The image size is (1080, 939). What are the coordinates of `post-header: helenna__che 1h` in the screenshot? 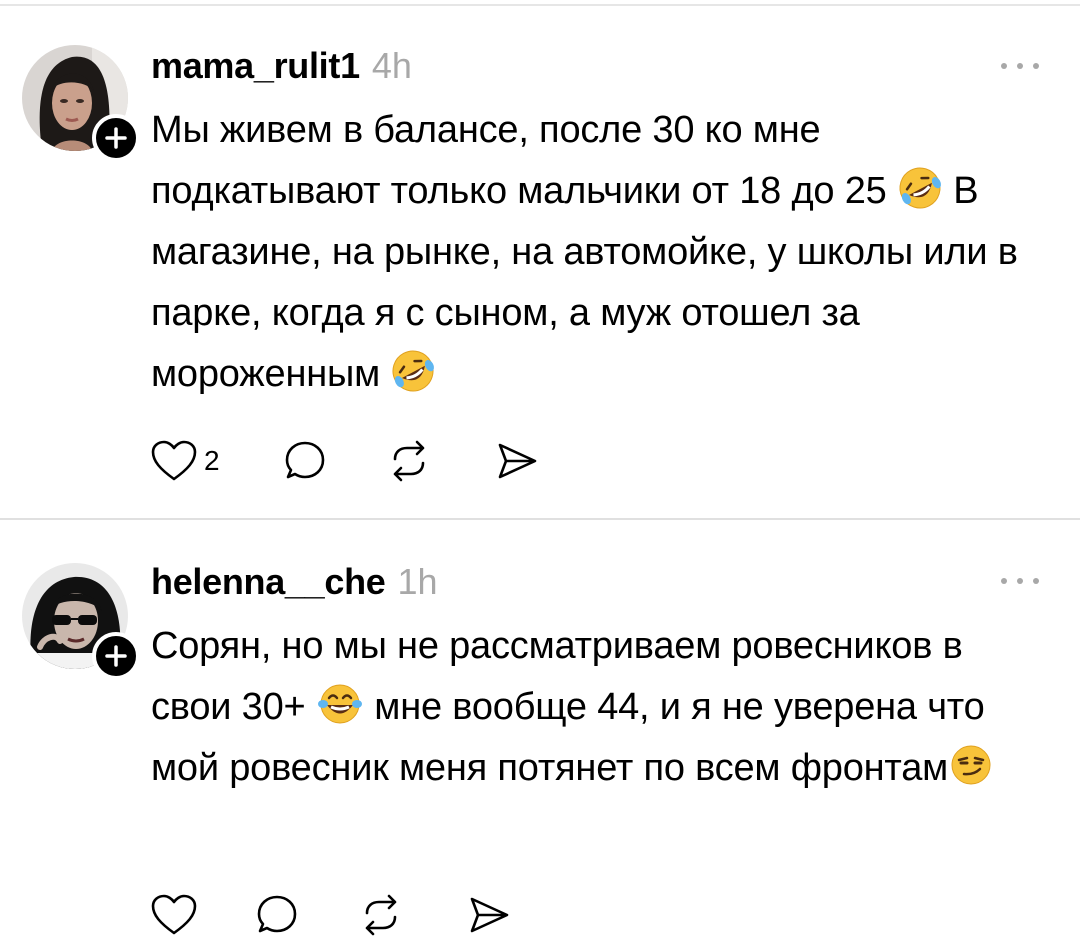 It's located at (294, 582).